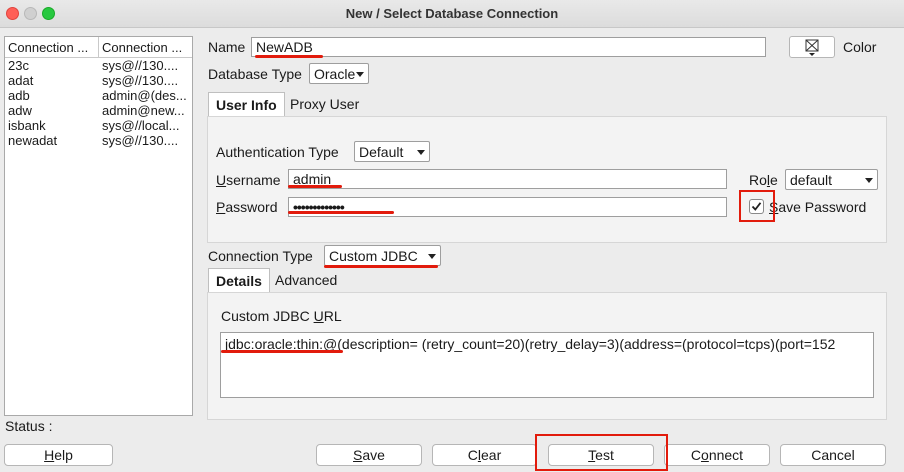 The image size is (904, 472). Describe the element at coordinates (248, 180) in the screenshot. I see `username-label: Username` at that location.